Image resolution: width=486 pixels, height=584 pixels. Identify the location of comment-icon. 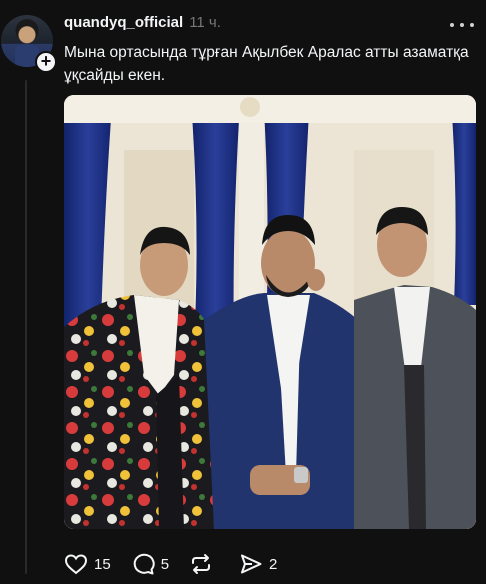
(144, 564).